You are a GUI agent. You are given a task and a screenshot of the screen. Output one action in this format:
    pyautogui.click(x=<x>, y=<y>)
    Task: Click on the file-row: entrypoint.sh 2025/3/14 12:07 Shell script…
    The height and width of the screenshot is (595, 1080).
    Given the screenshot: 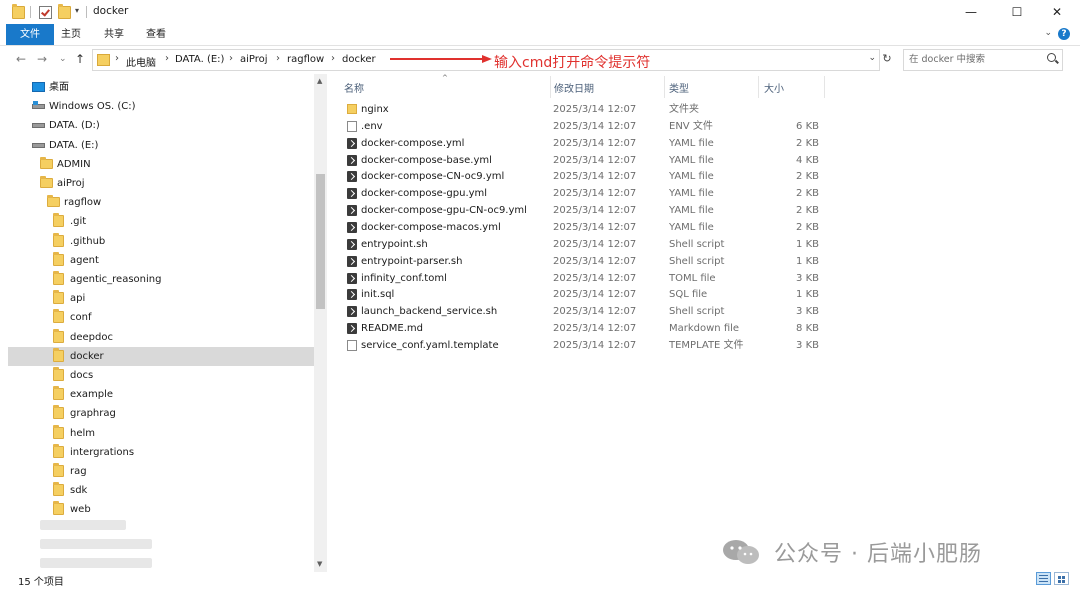 What is the action you would take?
    pyautogui.click(x=581, y=244)
    